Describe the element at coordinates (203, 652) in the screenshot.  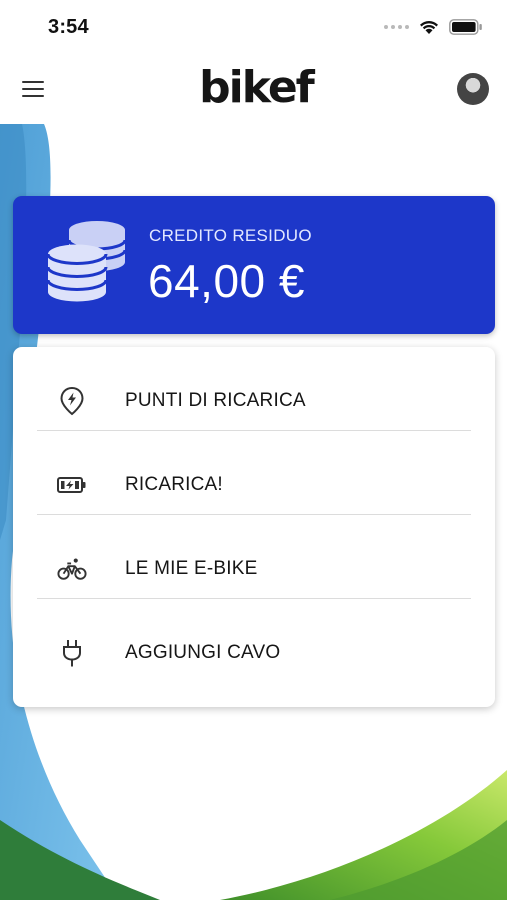
I see `menu-item-label: AGGIUNGI CAVO` at that location.